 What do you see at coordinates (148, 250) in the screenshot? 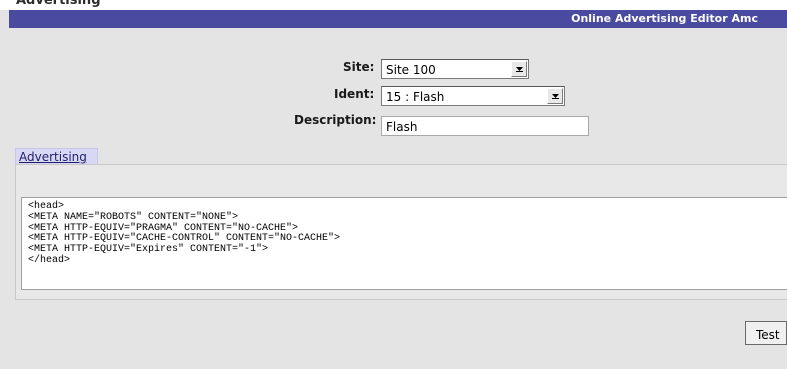
I see `code-line: <META HTTP-EQUIV="Expires" CONTENT="-1">` at bounding box center [148, 250].